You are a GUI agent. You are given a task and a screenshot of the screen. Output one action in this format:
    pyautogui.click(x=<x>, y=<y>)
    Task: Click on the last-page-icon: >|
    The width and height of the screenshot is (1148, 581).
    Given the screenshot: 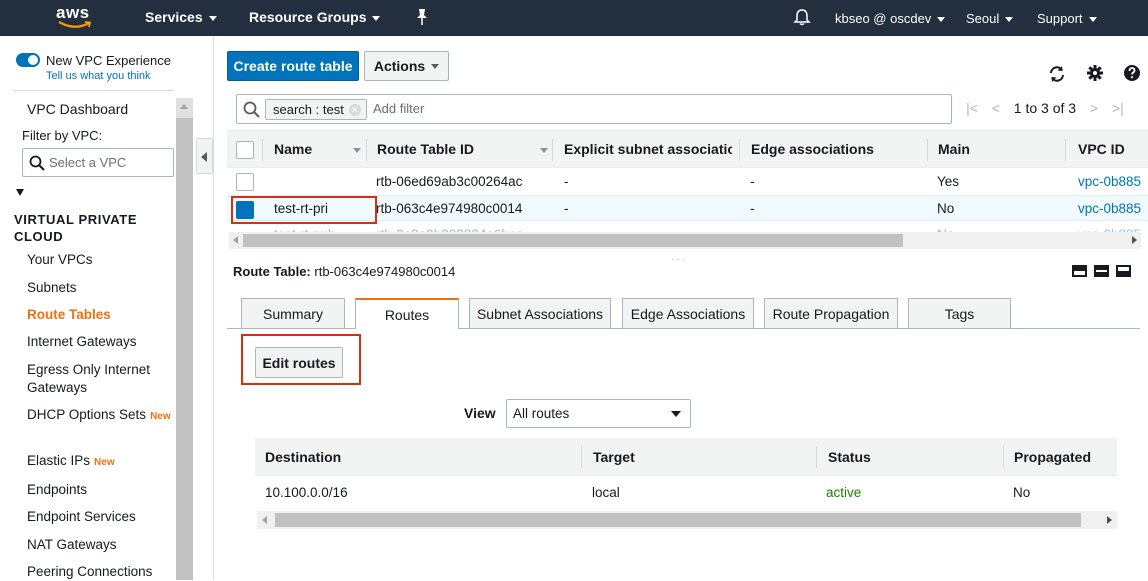 What is the action you would take?
    pyautogui.click(x=1118, y=108)
    